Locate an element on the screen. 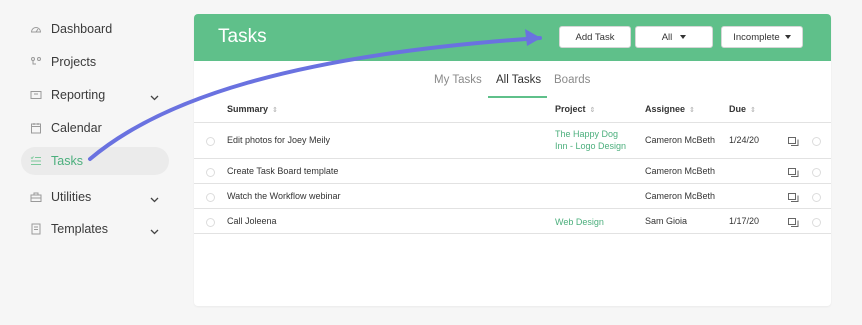  sidebar-item-templates: Templates is located at coordinates (95, 229).